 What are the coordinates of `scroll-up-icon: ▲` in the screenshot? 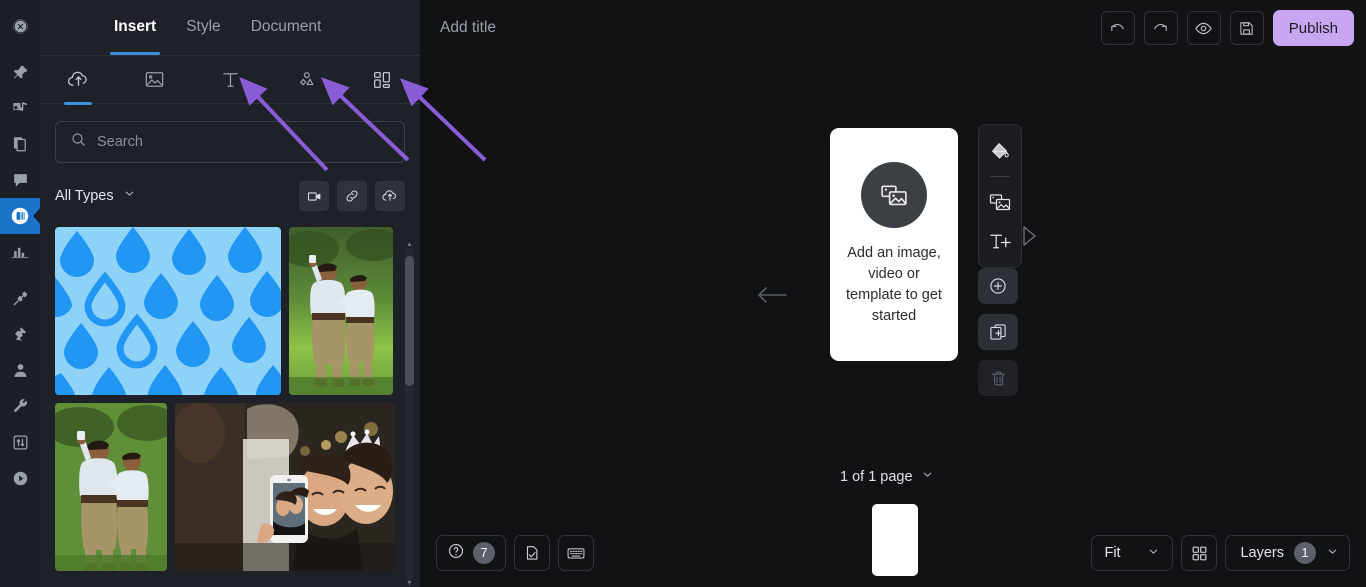 It's located at (409, 244).